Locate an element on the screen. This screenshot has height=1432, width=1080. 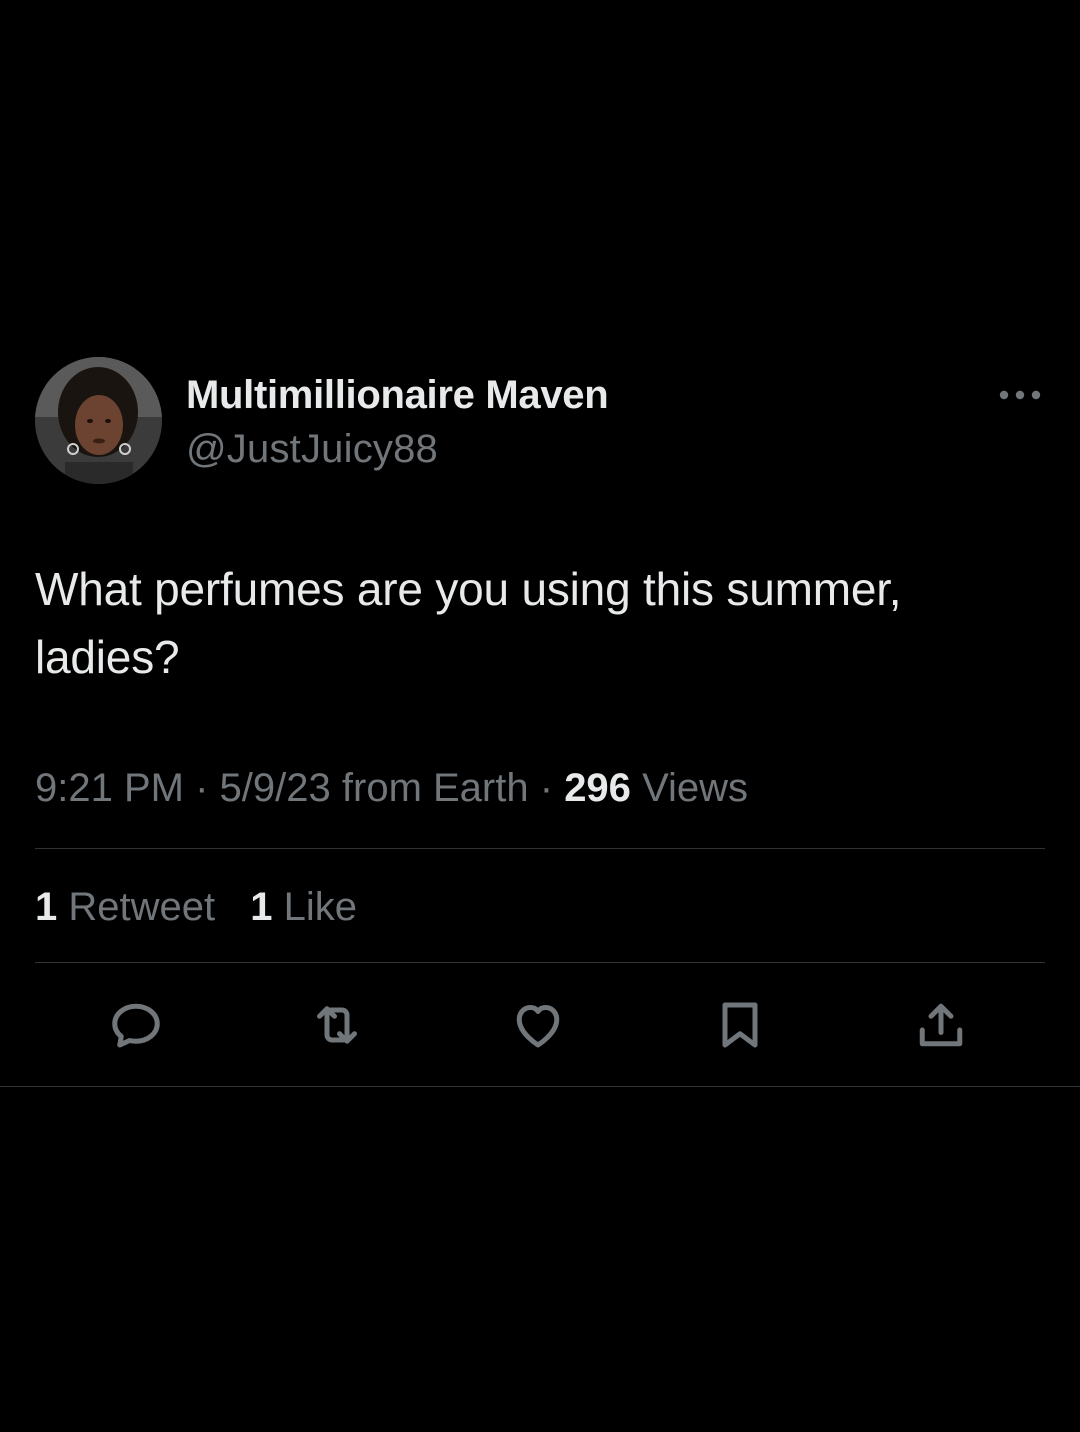
likes-count: 1 is located at coordinates (261, 907).